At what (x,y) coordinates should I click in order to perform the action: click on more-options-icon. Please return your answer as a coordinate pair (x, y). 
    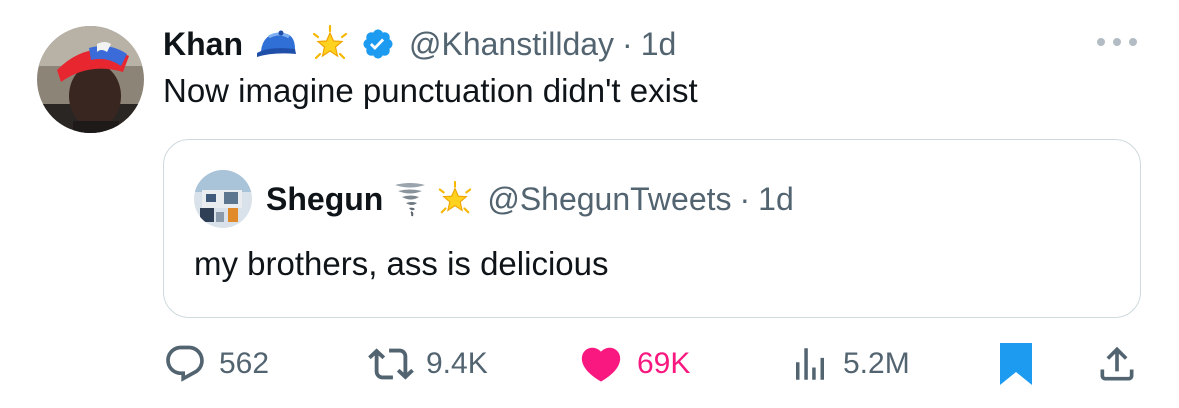
    Looking at the image, I should click on (1117, 42).